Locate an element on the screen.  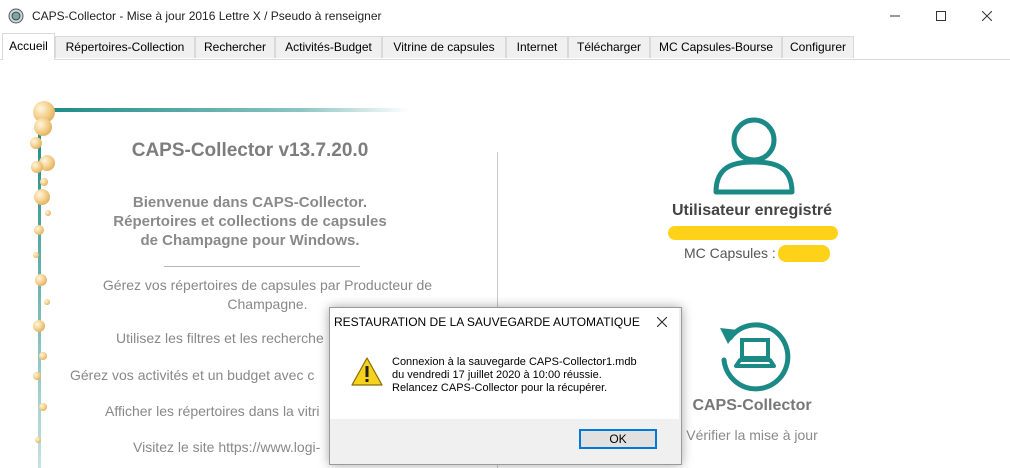
feature-text: Afficher les répertoires dans la vitri is located at coordinates (212, 411).